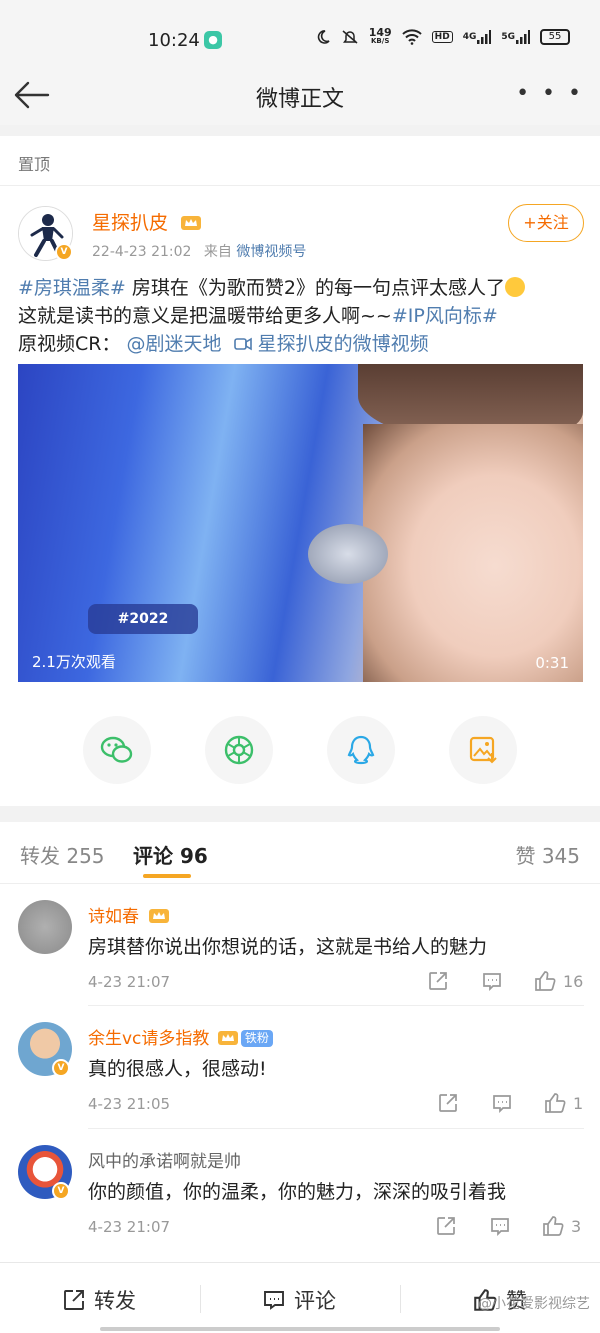 The width and height of the screenshot is (600, 1333). What do you see at coordinates (514, 287) in the screenshot?
I see `blushing-emoji-icon` at bounding box center [514, 287].